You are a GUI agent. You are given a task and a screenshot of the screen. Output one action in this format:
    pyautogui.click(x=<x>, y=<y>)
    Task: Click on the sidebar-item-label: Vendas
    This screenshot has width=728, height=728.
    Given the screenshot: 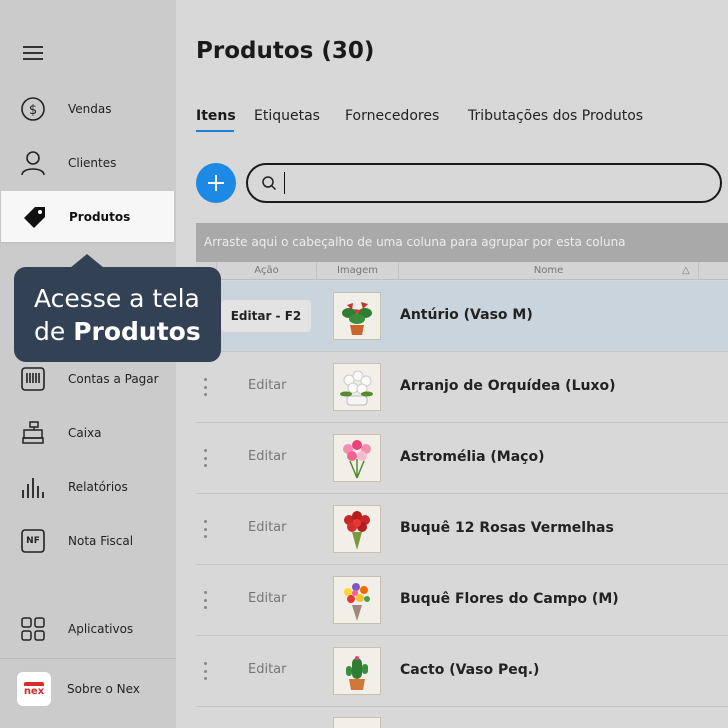 What is the action you would take?
    pyautogui.click(x=90, y=109)
    